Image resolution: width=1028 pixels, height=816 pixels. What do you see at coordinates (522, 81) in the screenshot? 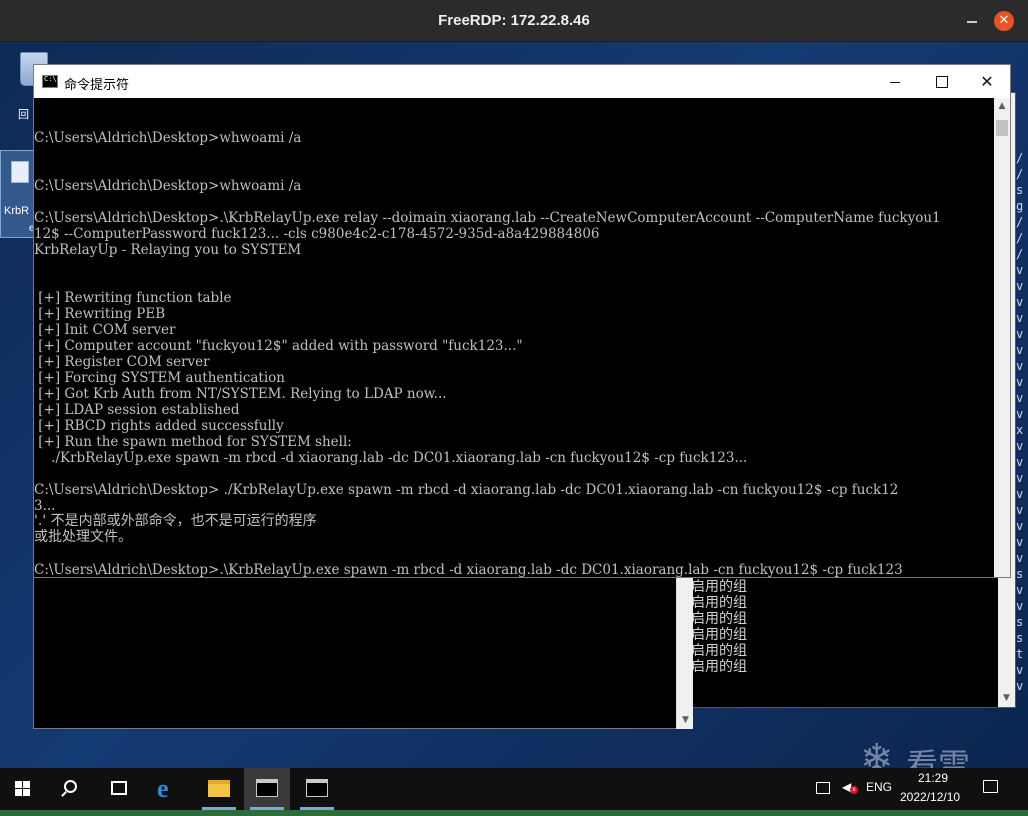
I see `window-titlebar: 命令提示符 ✕` at bounding box center [522, 81].